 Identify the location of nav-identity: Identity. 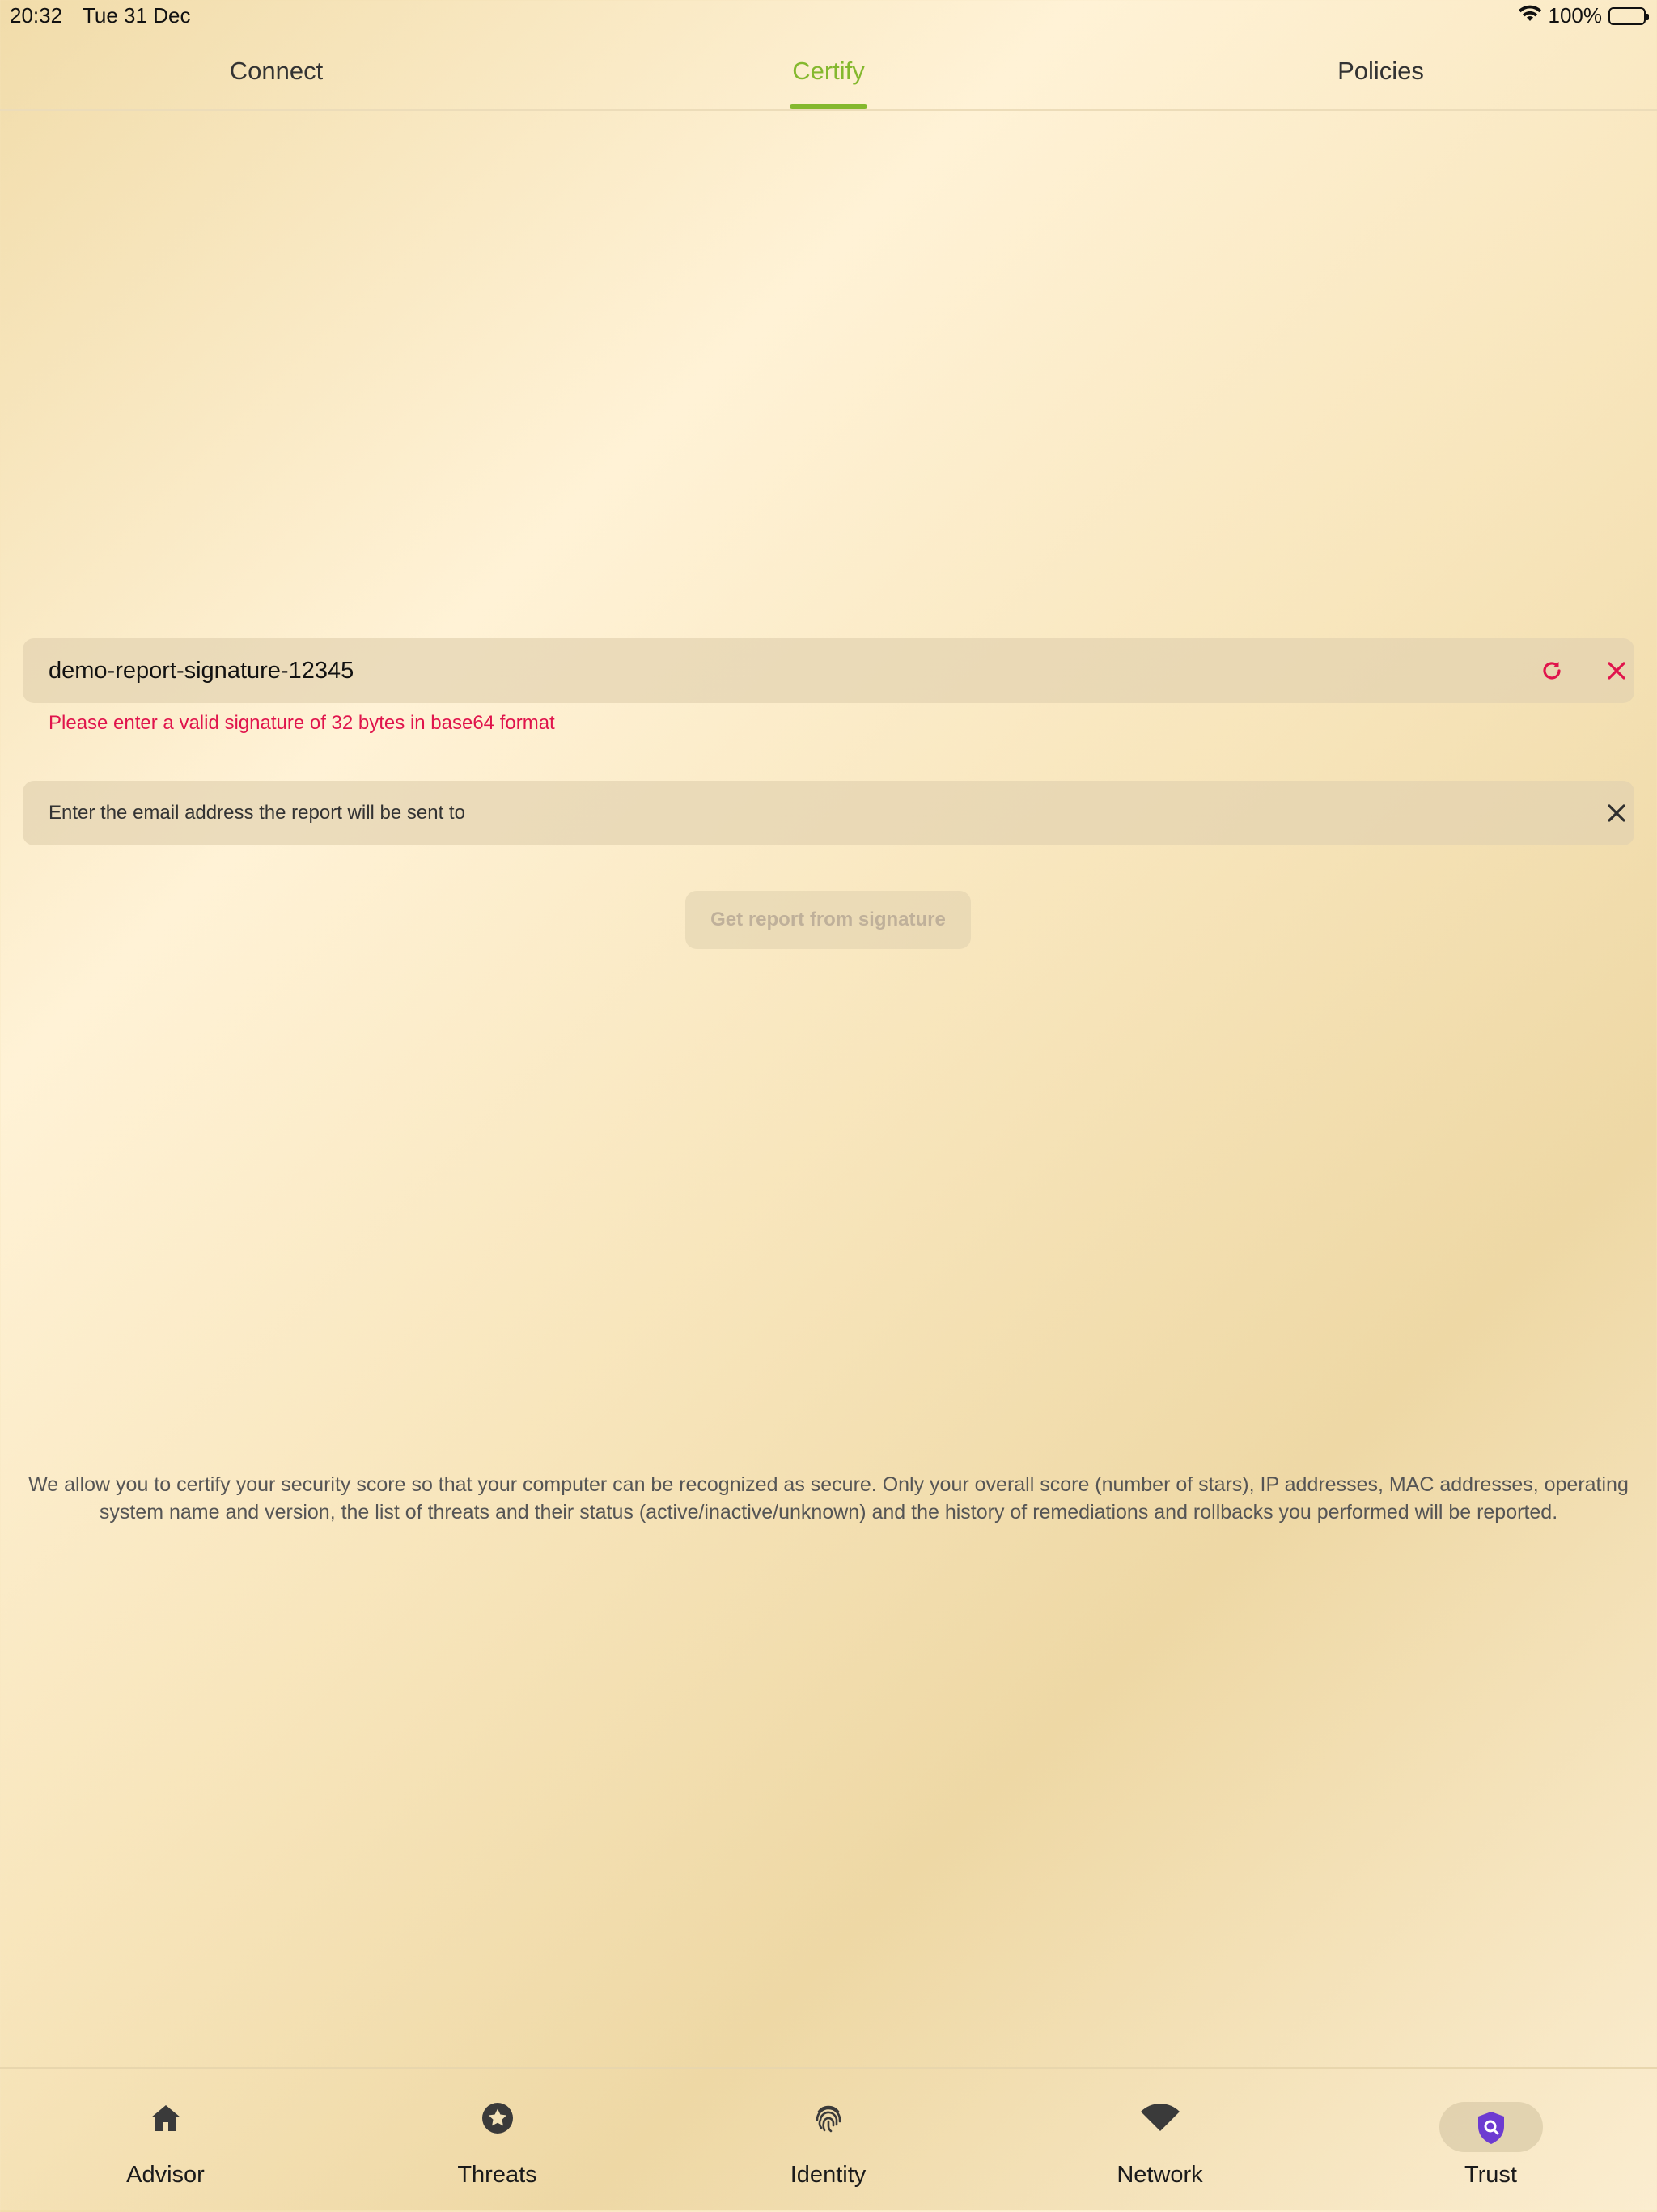
(828, 2140).